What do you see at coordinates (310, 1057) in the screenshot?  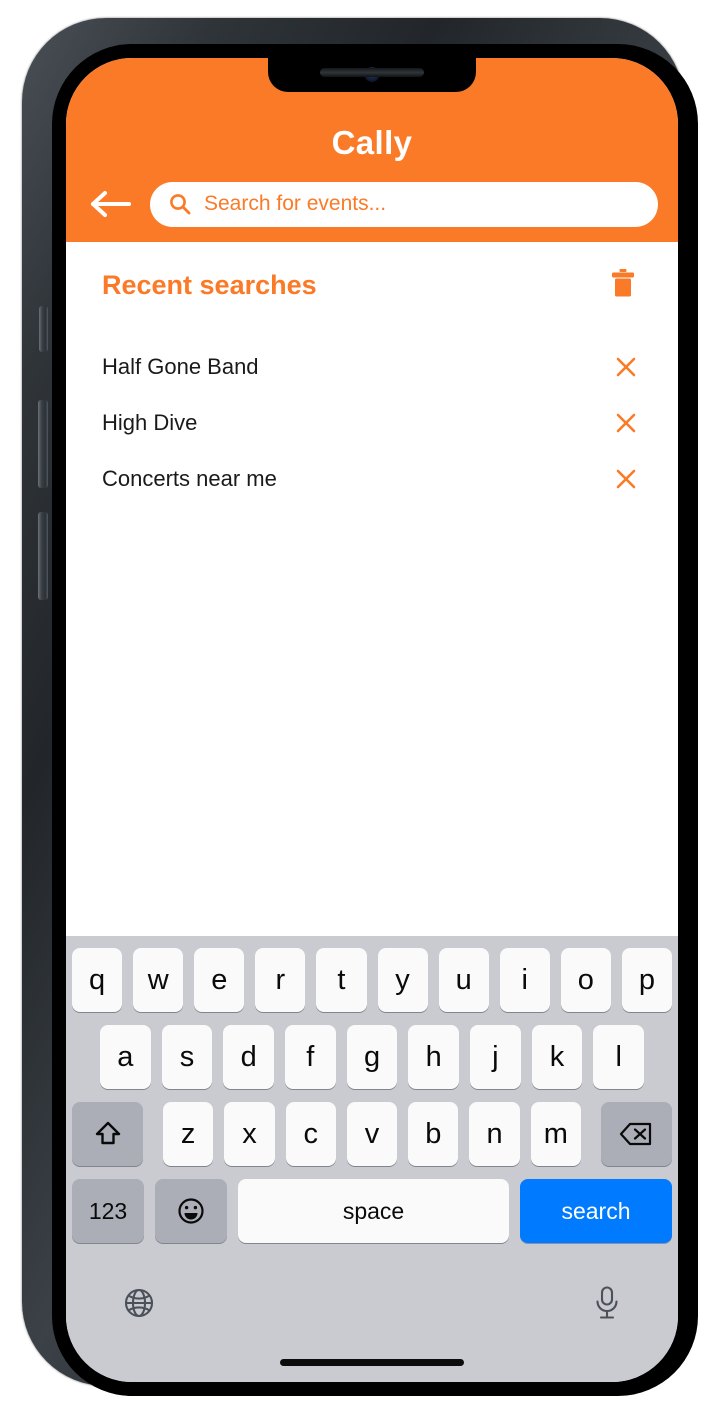 I see `key-f: f` at bounding box center [310, 1057].